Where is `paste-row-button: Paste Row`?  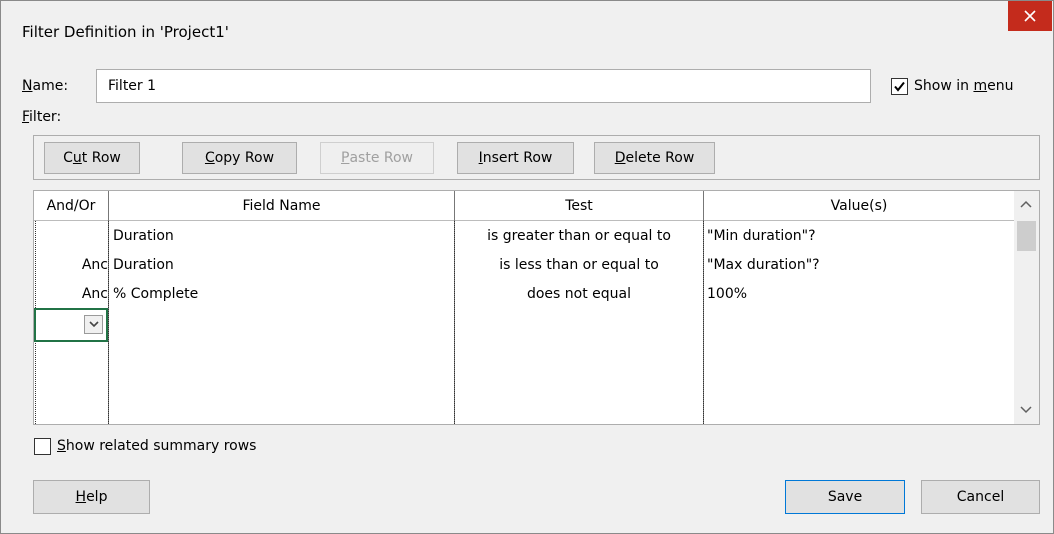 paste-row-button: Paste Row is located at coordinates (377, 158).